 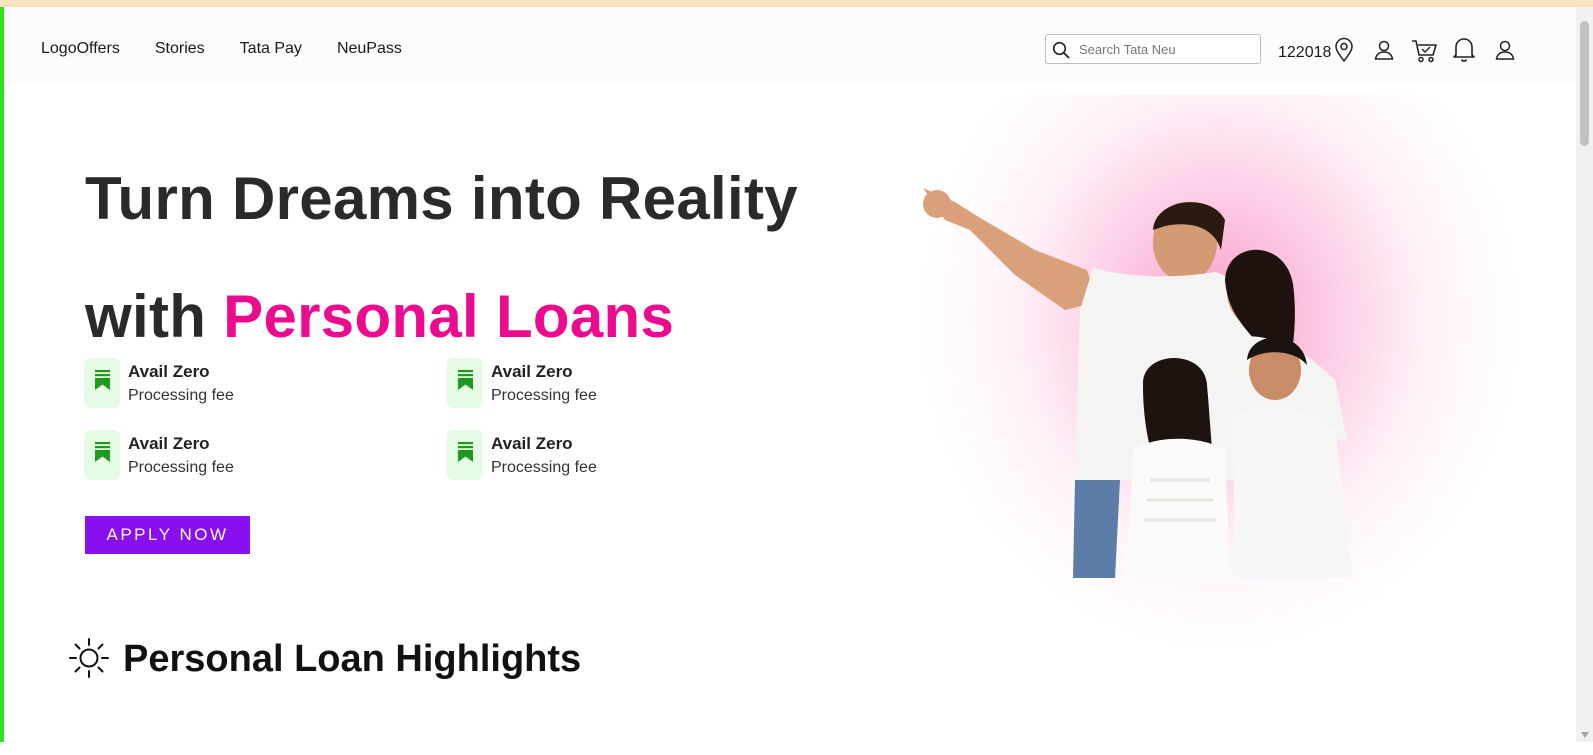 I want to click on nav-link-neupass: NeuPass, so click(x=369, y=49).